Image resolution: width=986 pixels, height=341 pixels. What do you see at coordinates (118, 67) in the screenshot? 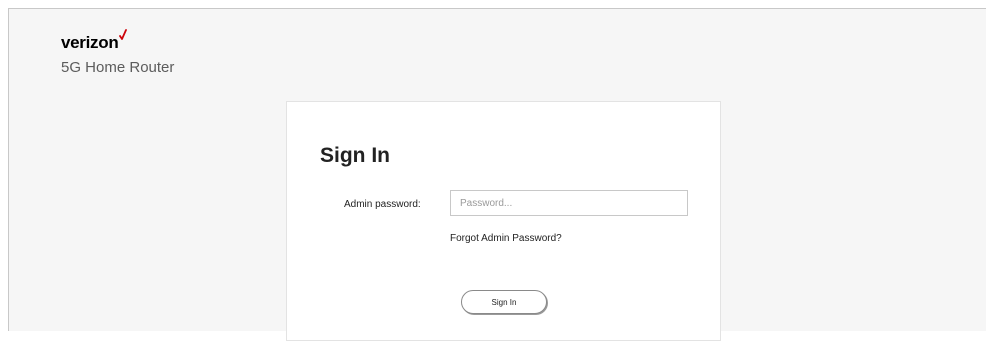
I see `product-name: 5G Home Router` at bounding box center [118, 67].